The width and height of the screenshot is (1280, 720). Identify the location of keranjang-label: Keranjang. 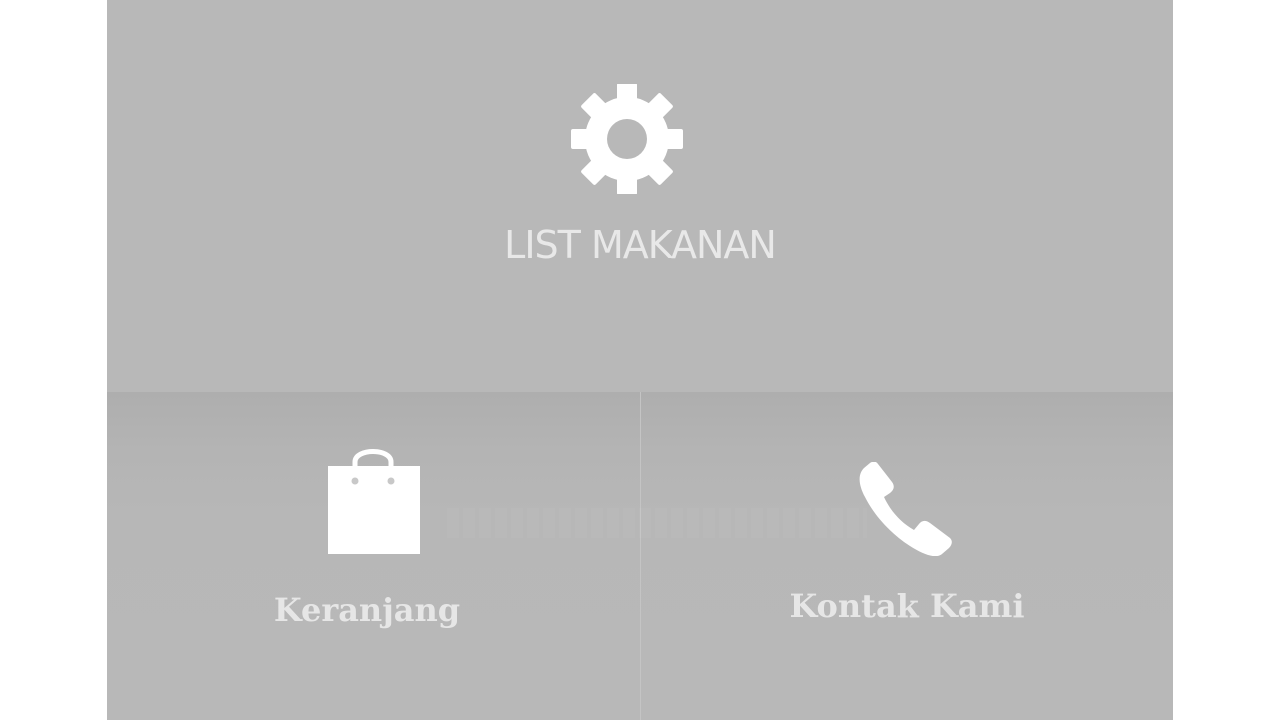
(367, 610).